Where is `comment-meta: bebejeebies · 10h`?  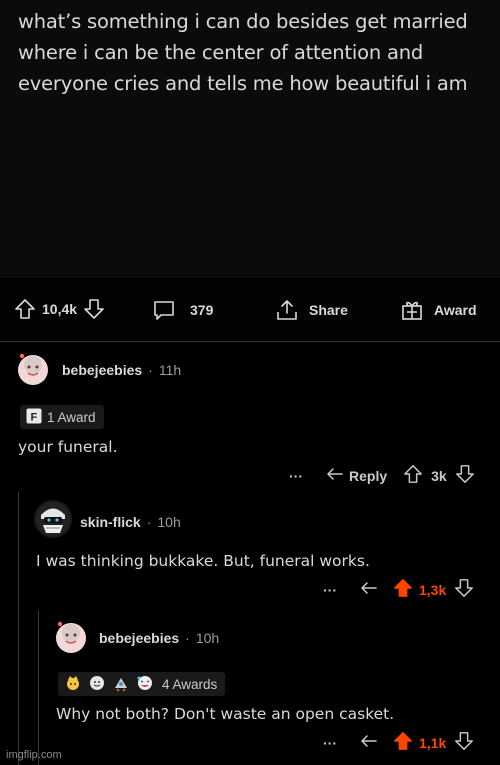 comment-meta: bebejeebies · 10h is located at coordinates (159, 638).